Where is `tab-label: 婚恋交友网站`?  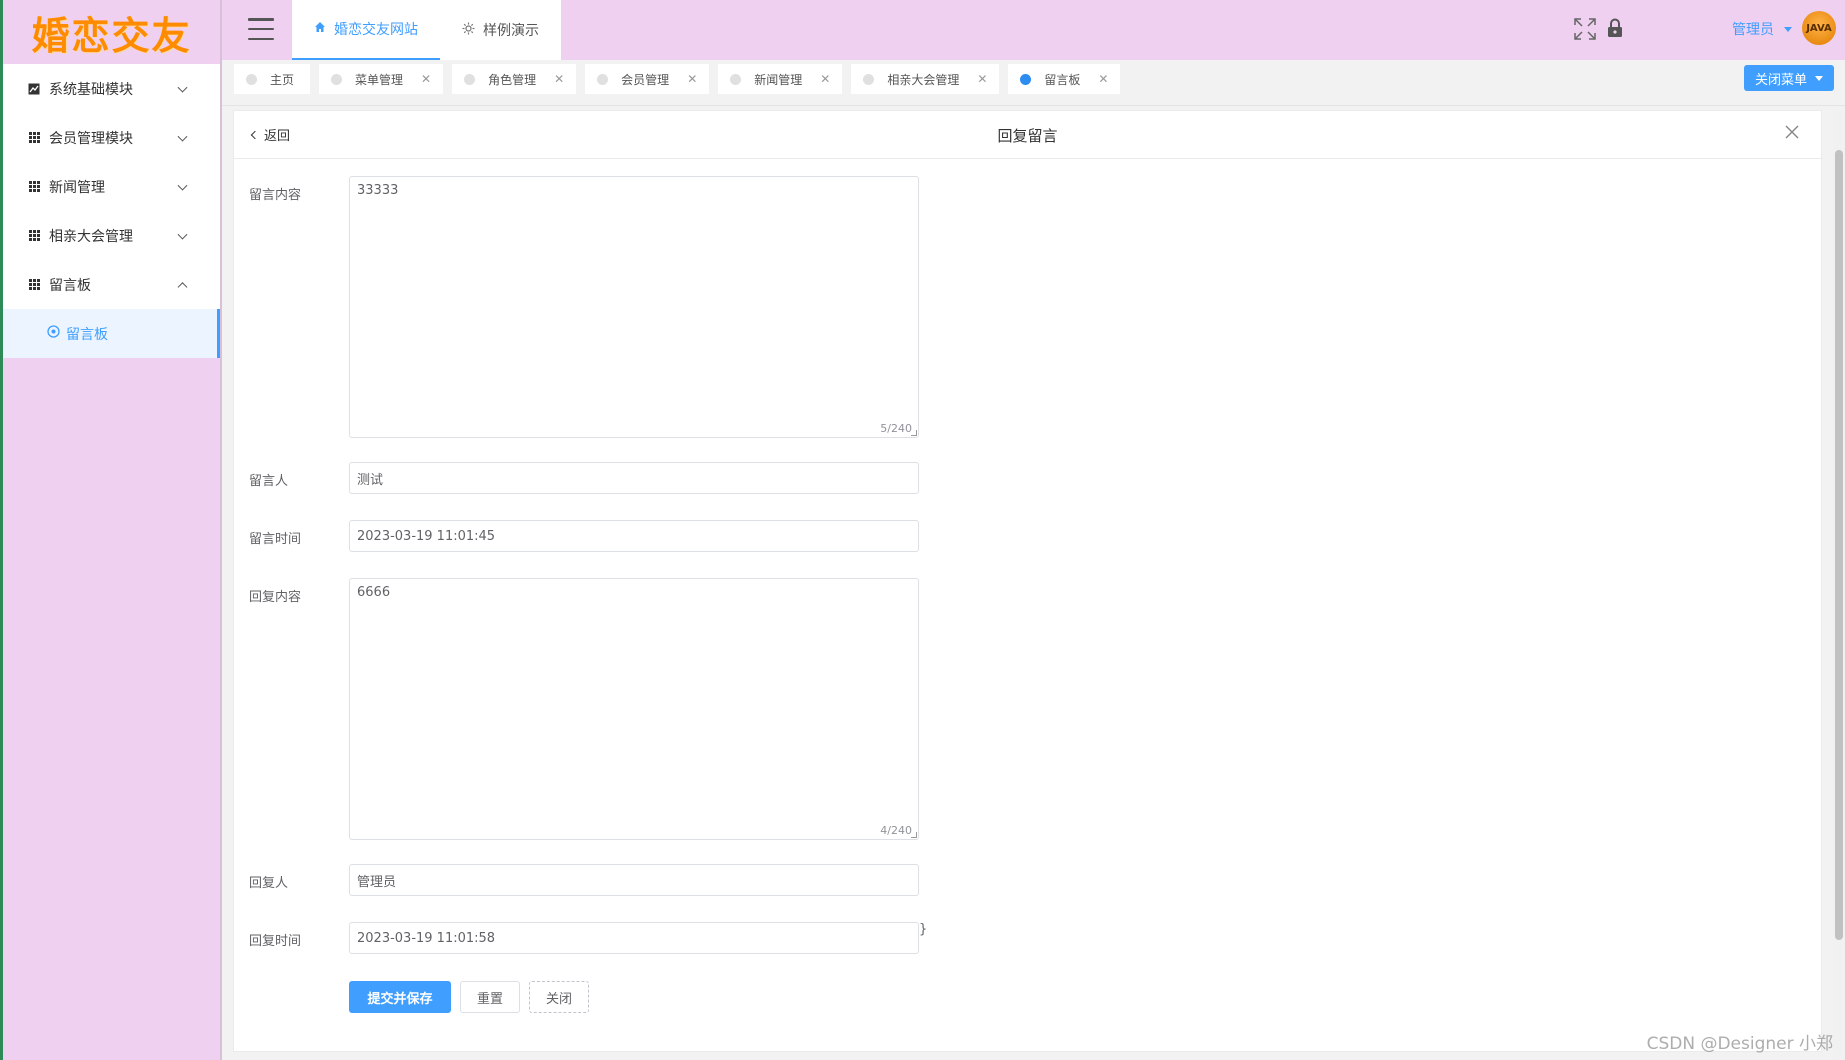 tab-label: 婚恋交友网站 is located at coordinates (376, 30).